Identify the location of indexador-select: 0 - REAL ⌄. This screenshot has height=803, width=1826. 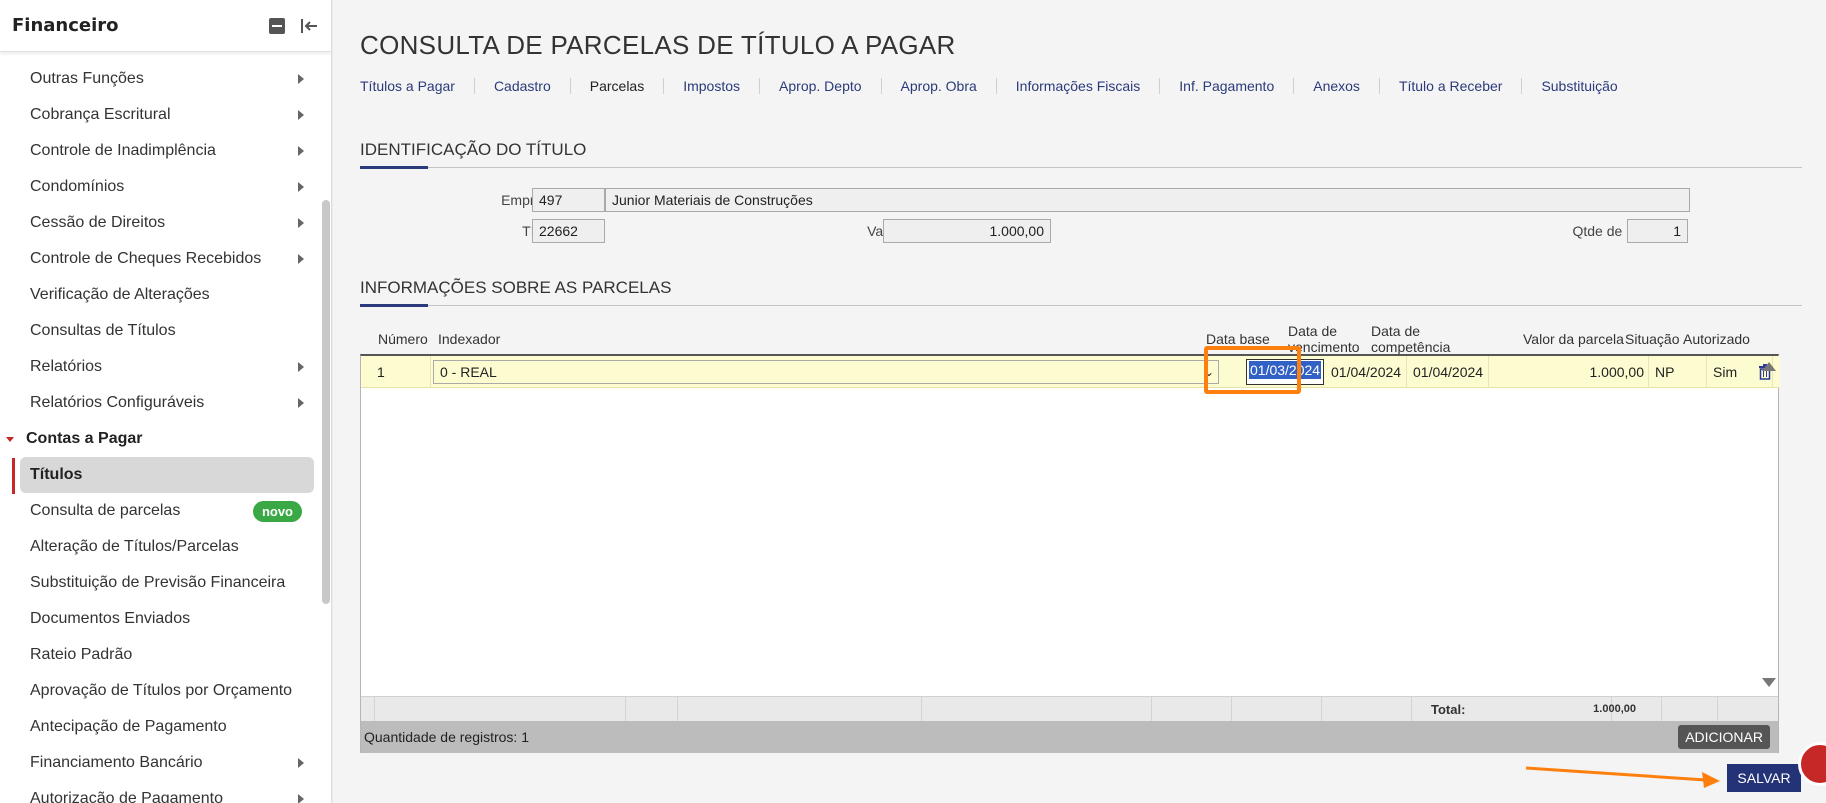
(826, 372).